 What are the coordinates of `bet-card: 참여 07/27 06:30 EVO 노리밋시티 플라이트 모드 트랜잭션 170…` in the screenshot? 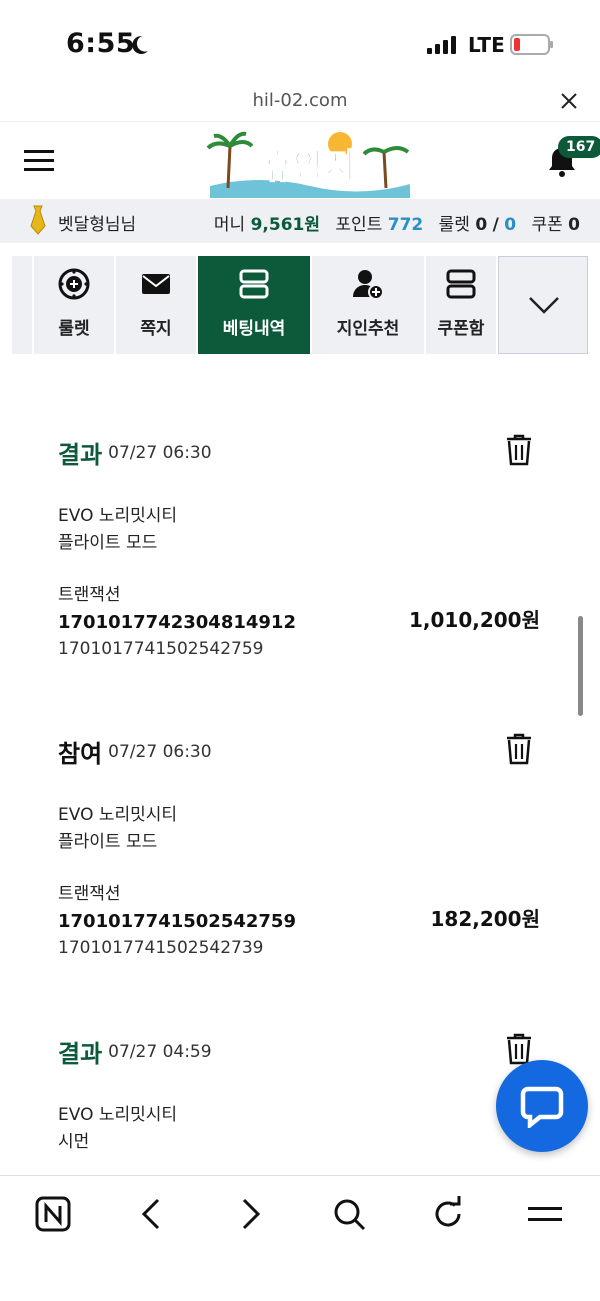 It's located at (303, 847).